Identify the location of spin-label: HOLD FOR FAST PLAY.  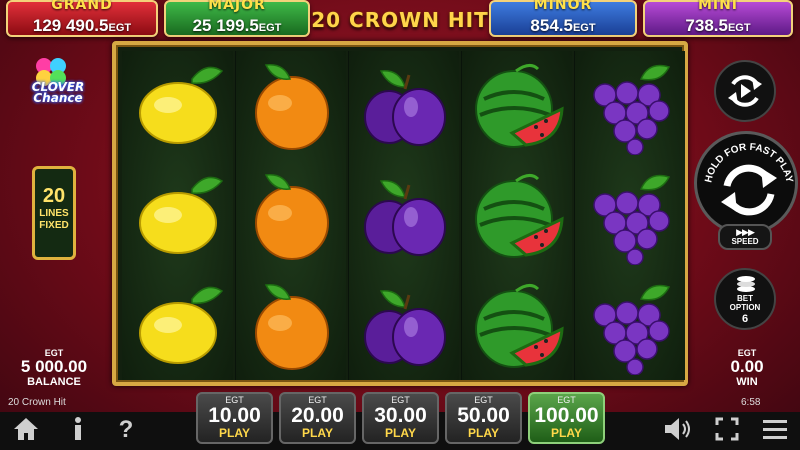
(749, 179).